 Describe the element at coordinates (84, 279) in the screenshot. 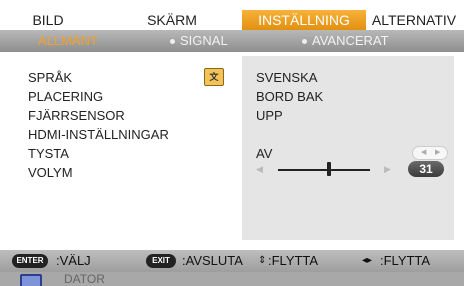

I see `source-label: DATOR` at that location.